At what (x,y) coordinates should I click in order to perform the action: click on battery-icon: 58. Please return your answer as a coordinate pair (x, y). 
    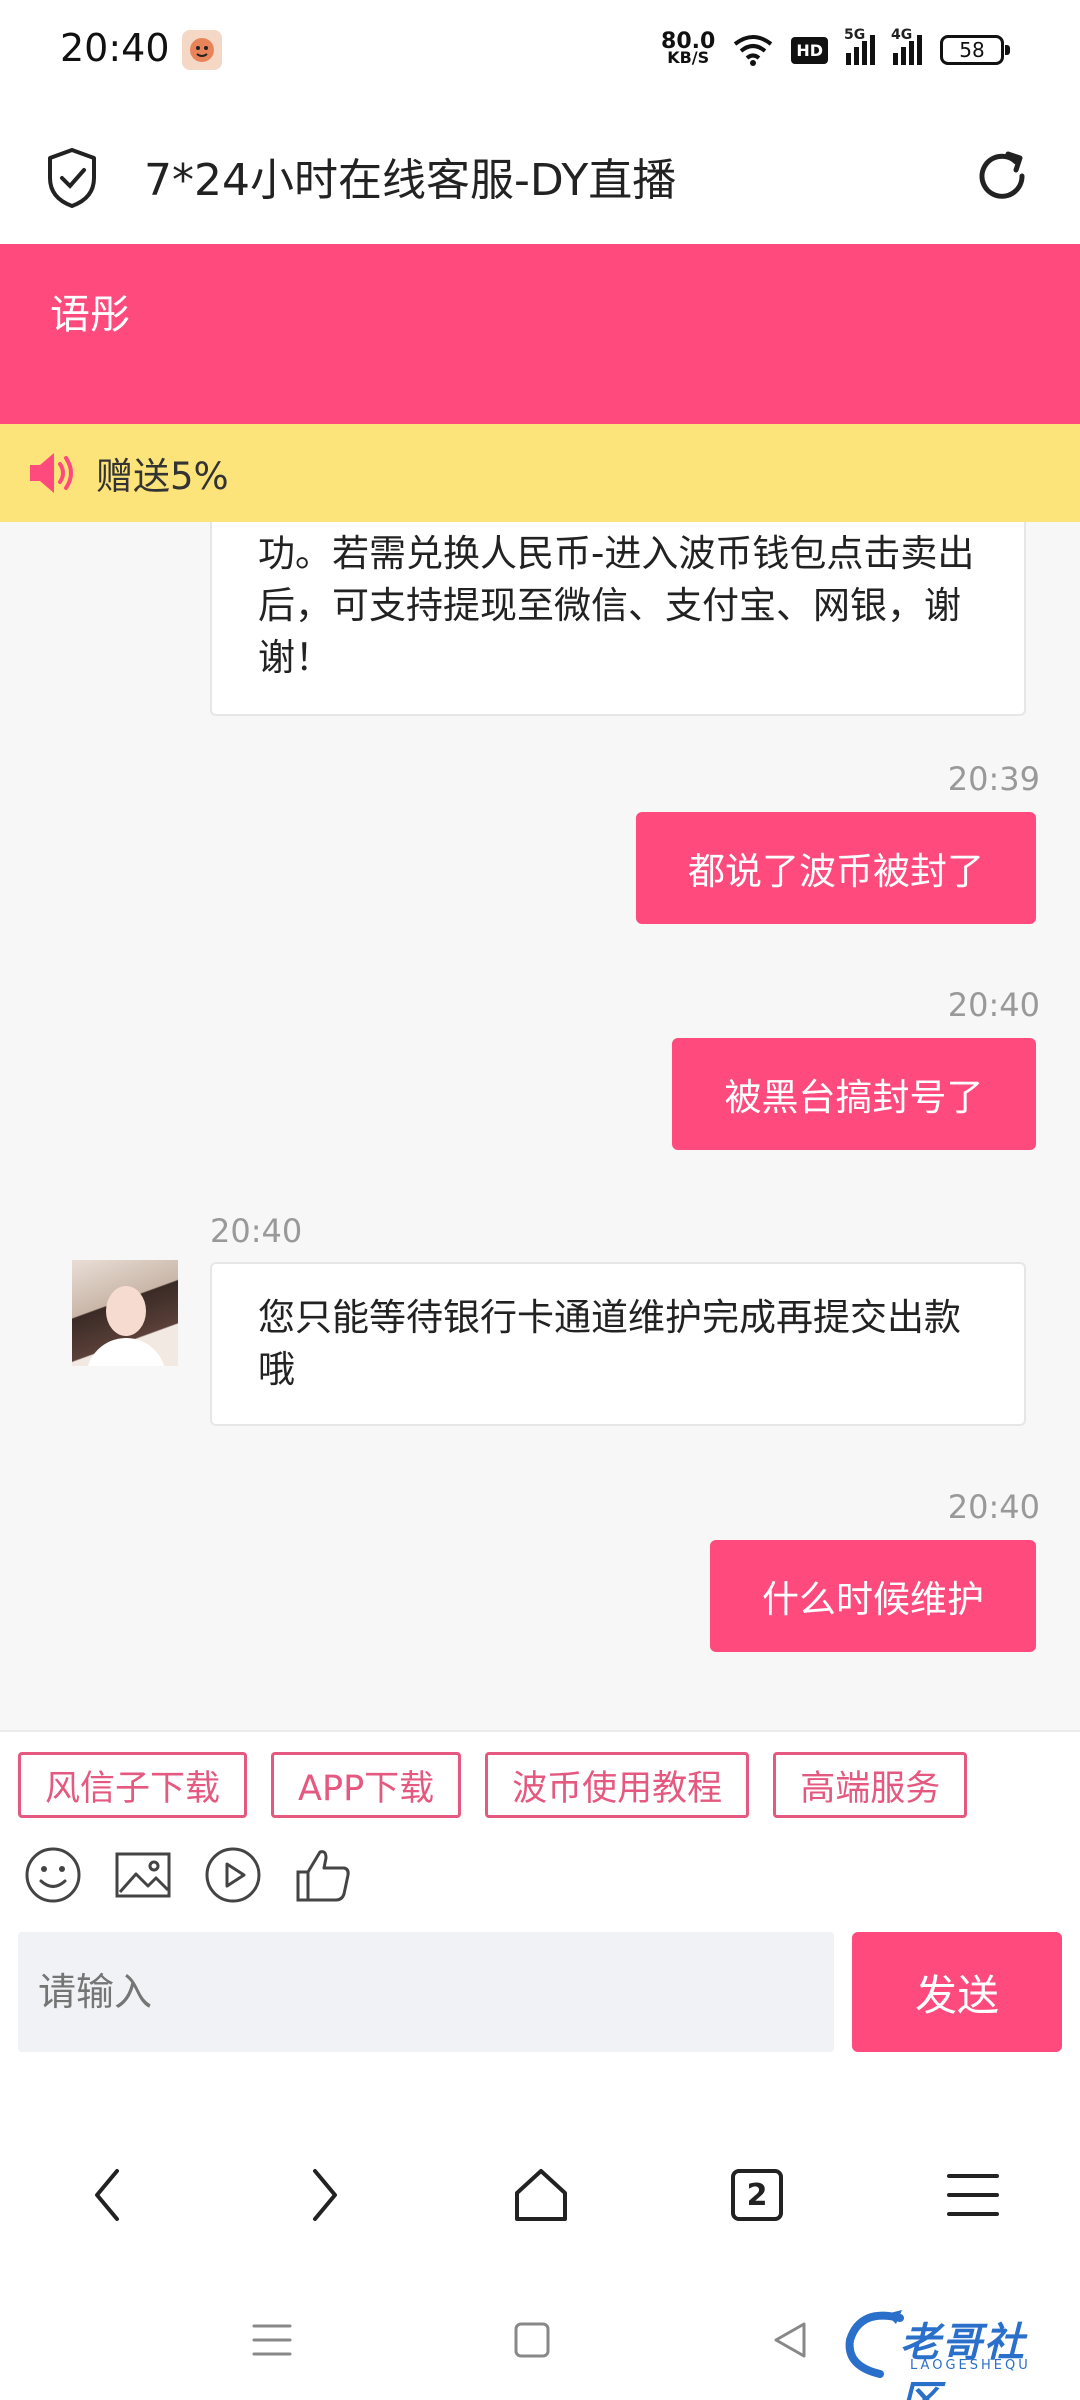
    Looking at the image, I should click on (975, 50).